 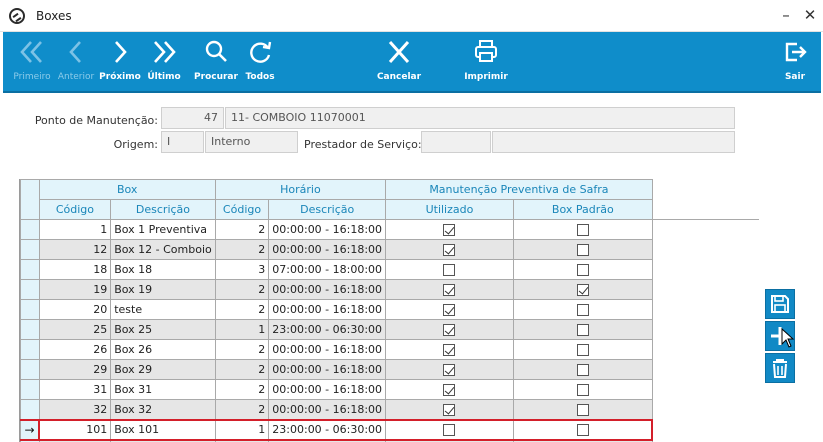 What do you see at coordinates (75, 409) in the screenshot?
I see `cell-codigo: 32` at bounding box center [75, 409].